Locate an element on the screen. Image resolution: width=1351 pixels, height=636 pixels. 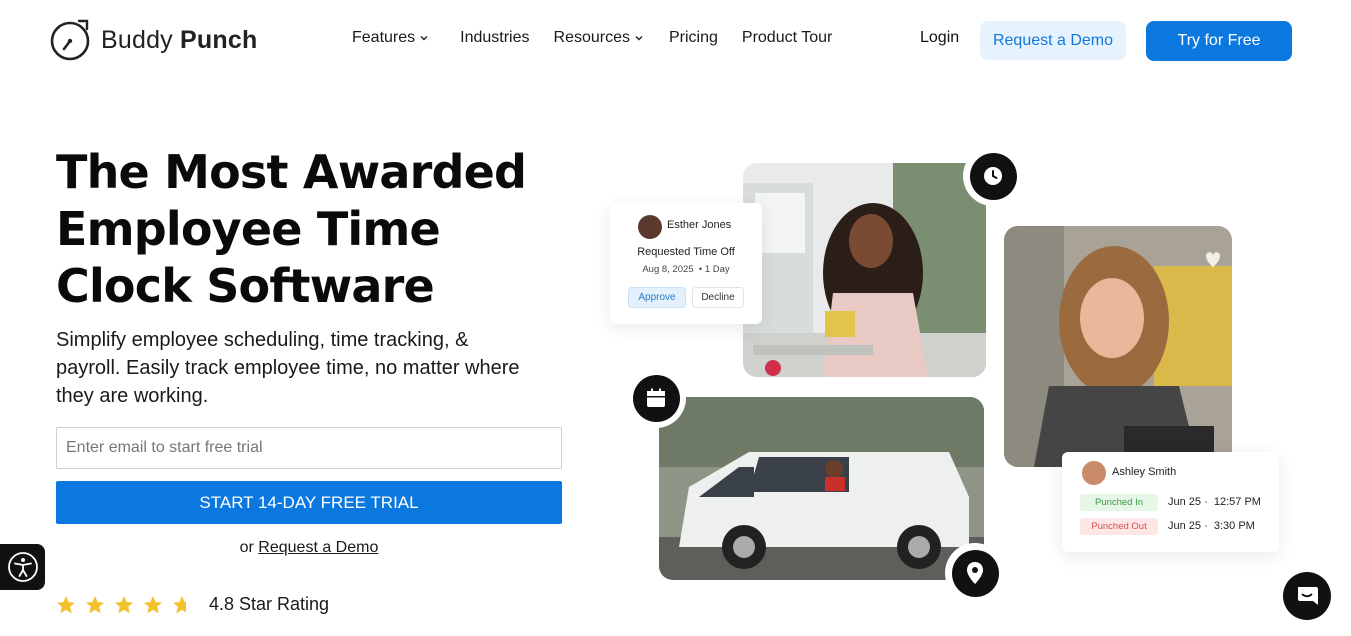
location-badge is located at coordinates (975, 573).